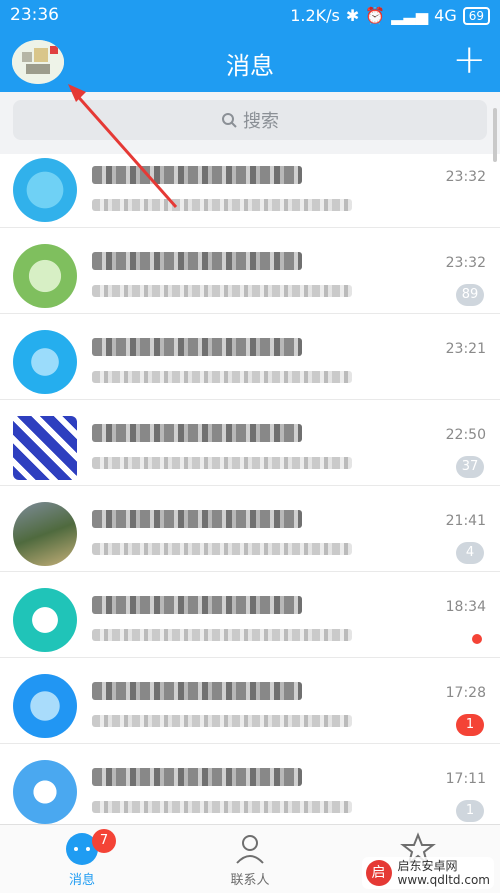 This screenshot has width=500, height=893. I want to click on tab-messages: 消息, so click(82, 859).